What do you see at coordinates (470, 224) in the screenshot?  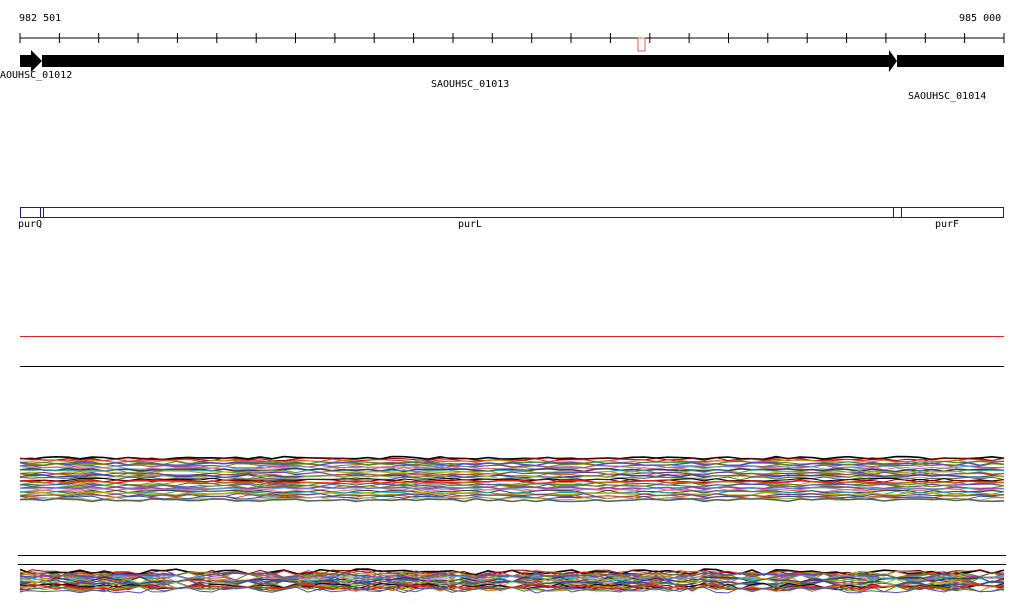 I see `feature-label-purl: purL` at bounding box center [470, 224].